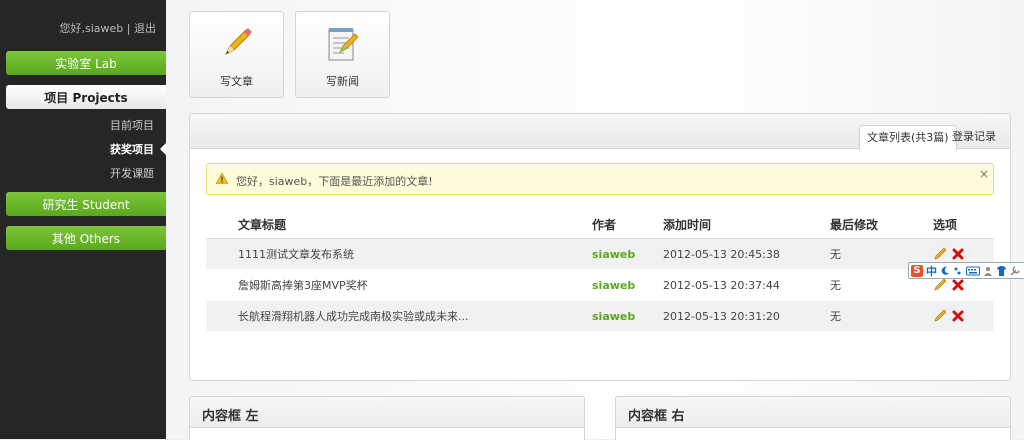  What do you see at coordinates (236, 81) in the screenshot?
I see `write-article-label: 写文章` at bounding box center [236, 81].